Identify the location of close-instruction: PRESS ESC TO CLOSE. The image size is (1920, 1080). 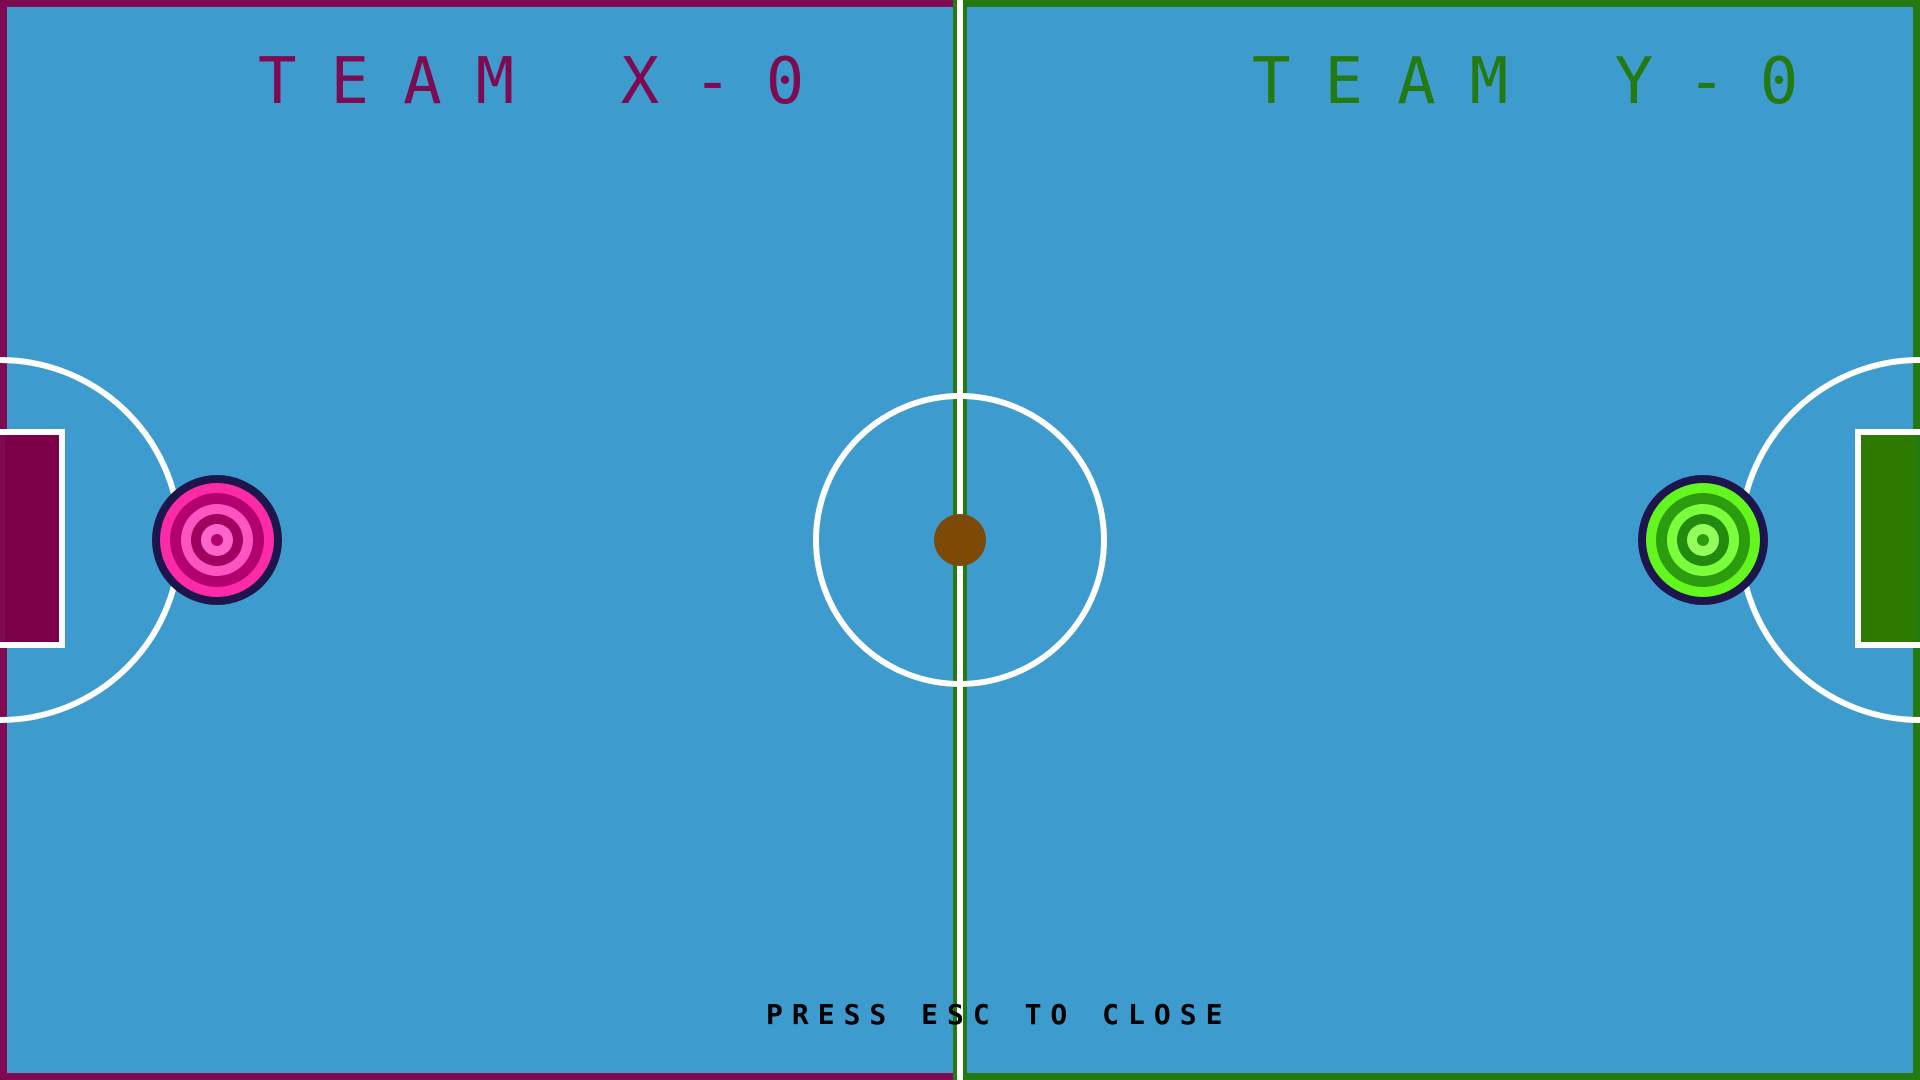
(999, 1014).